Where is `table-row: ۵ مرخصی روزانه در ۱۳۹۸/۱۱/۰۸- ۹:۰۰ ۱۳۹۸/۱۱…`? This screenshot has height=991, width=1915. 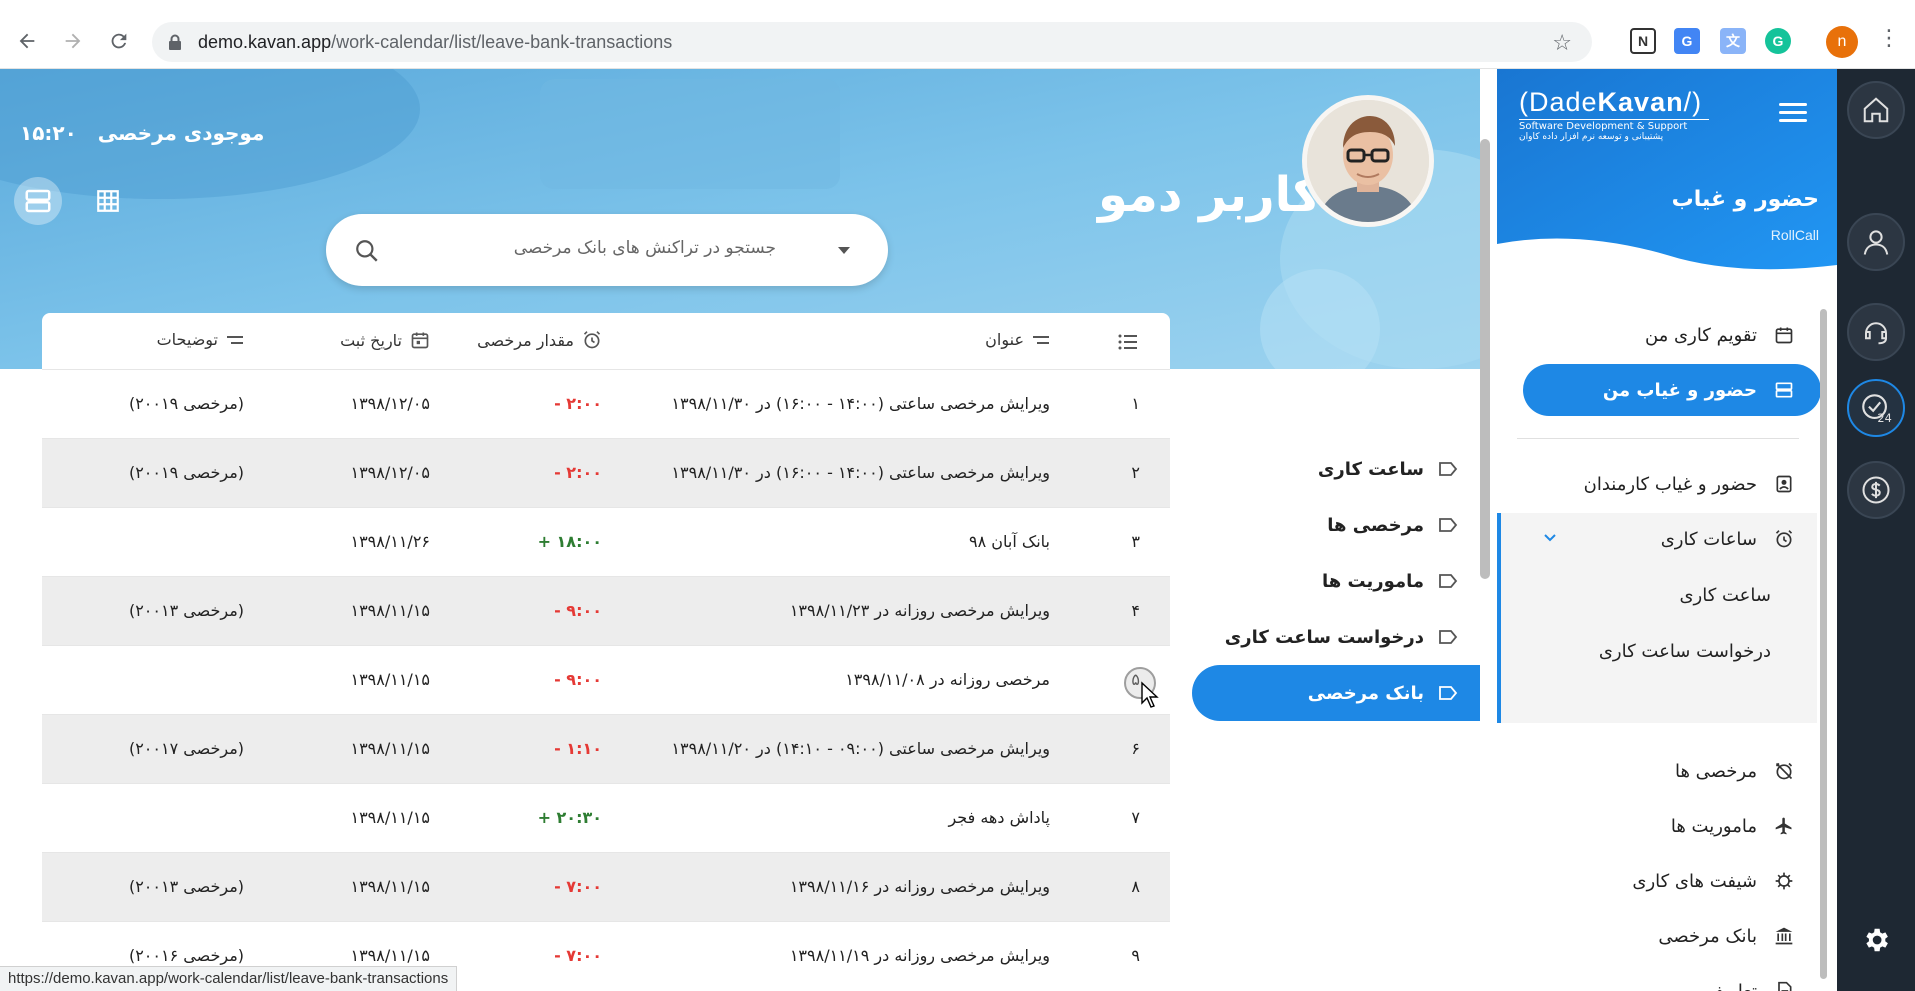 table-row: ۵ مرخصی روزانه در ۱۳۹۸/۱۱/۰۸- ۹:۰۰ ۱۳۹۸/۱۱… is located at coordinates (606, 679).